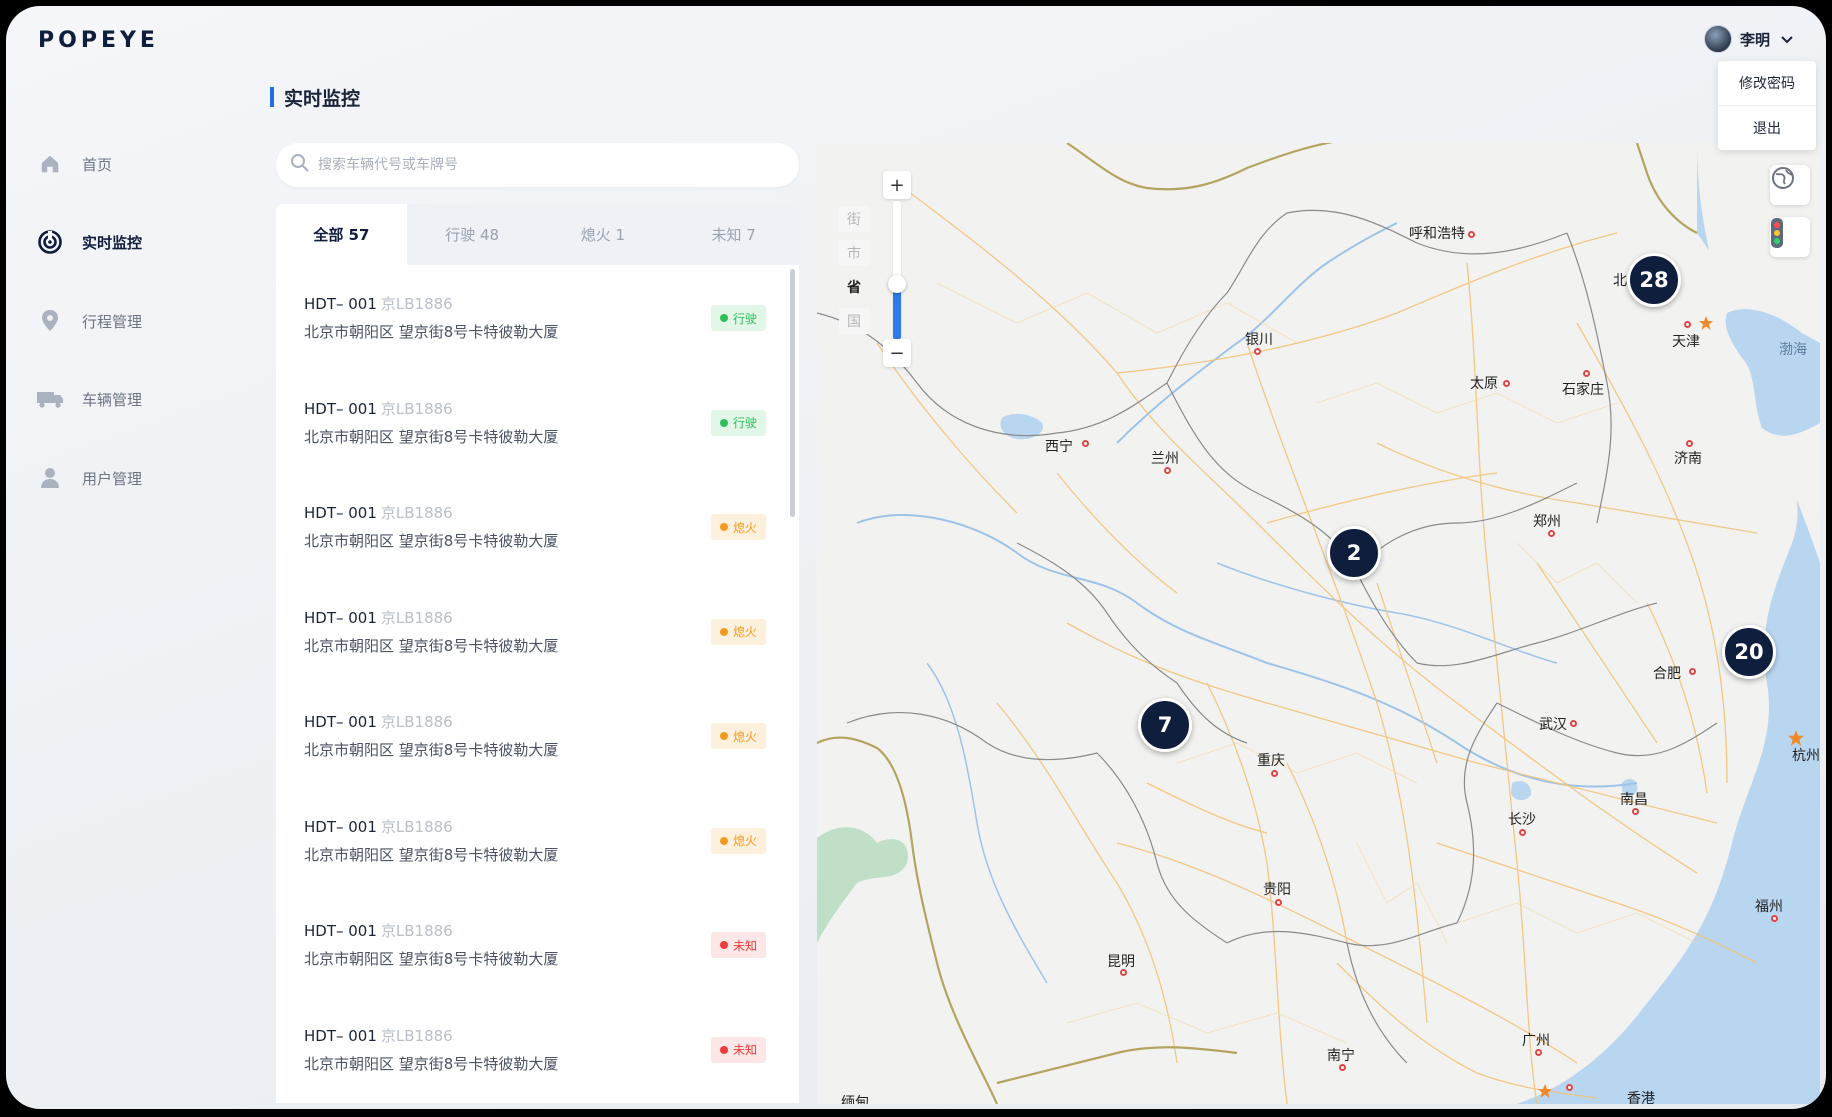 This screenshot has height=1117, width=1832. What do you see at coordinates (897, 353) in the screenshot?
I see `zoom-out-button: −` at bounding box center [897, 353].